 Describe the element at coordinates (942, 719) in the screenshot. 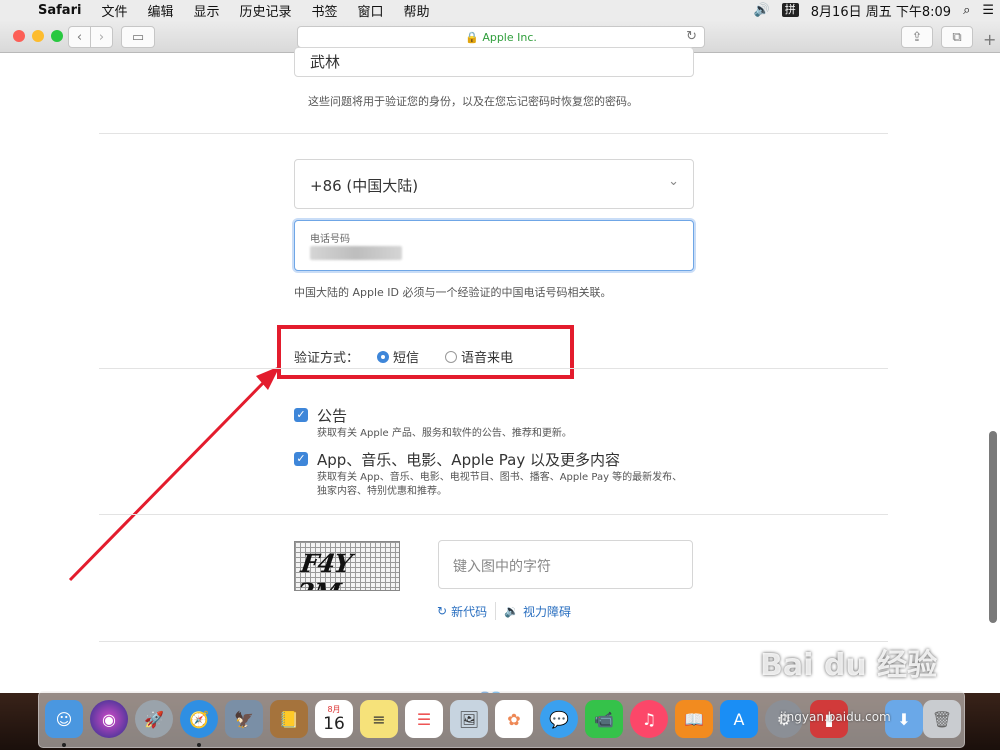

I see `trash-icon: 🗑` at that location.